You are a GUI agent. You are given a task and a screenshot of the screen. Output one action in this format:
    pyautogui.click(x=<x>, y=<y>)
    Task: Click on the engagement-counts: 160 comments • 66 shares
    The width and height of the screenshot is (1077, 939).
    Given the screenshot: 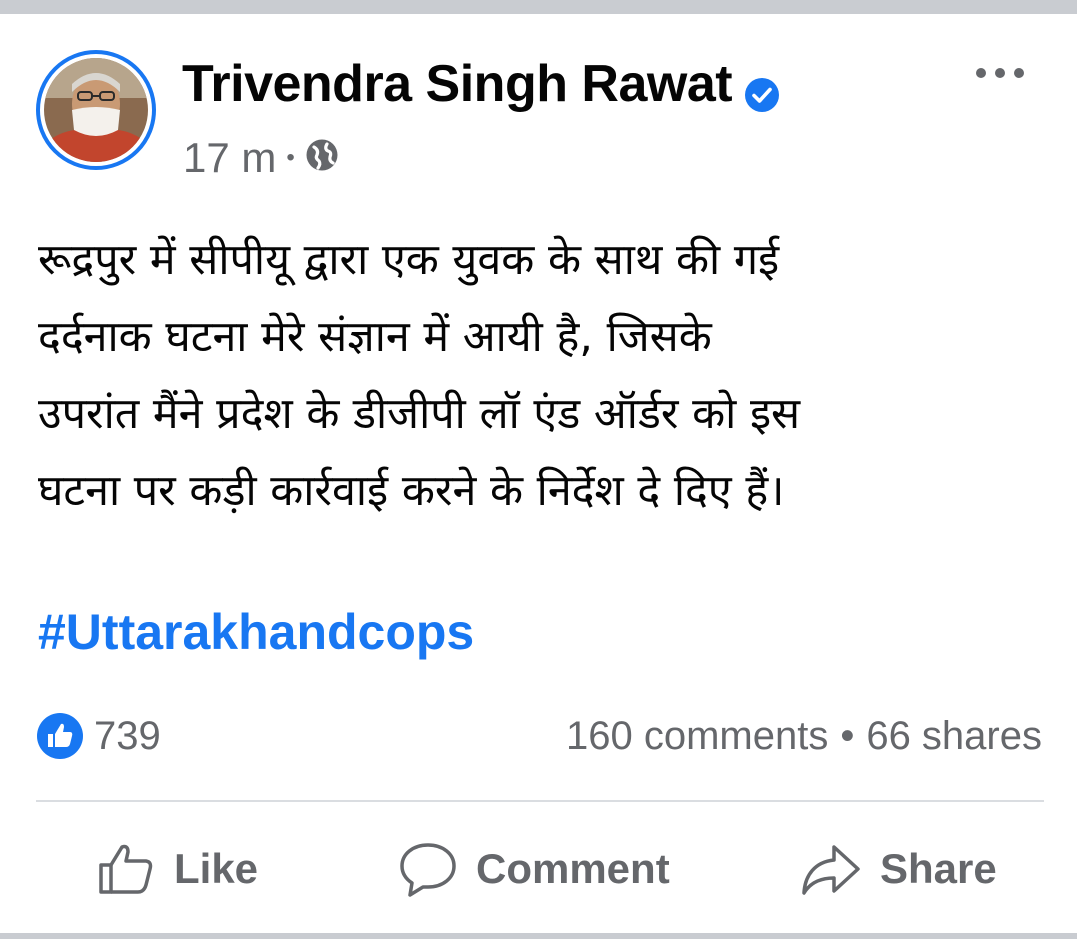 What is the action you would take?
    pyautogui.click(x=804, y=736)
    